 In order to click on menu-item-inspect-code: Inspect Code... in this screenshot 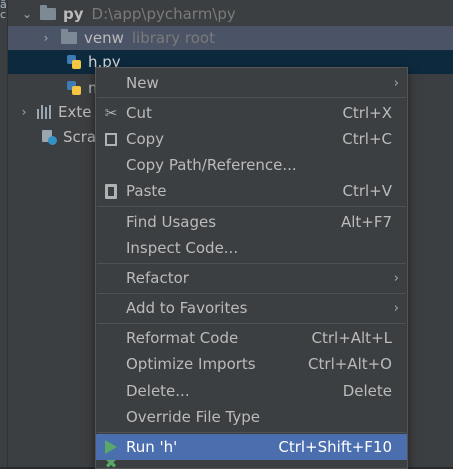, I will do `click(251, 248)`.